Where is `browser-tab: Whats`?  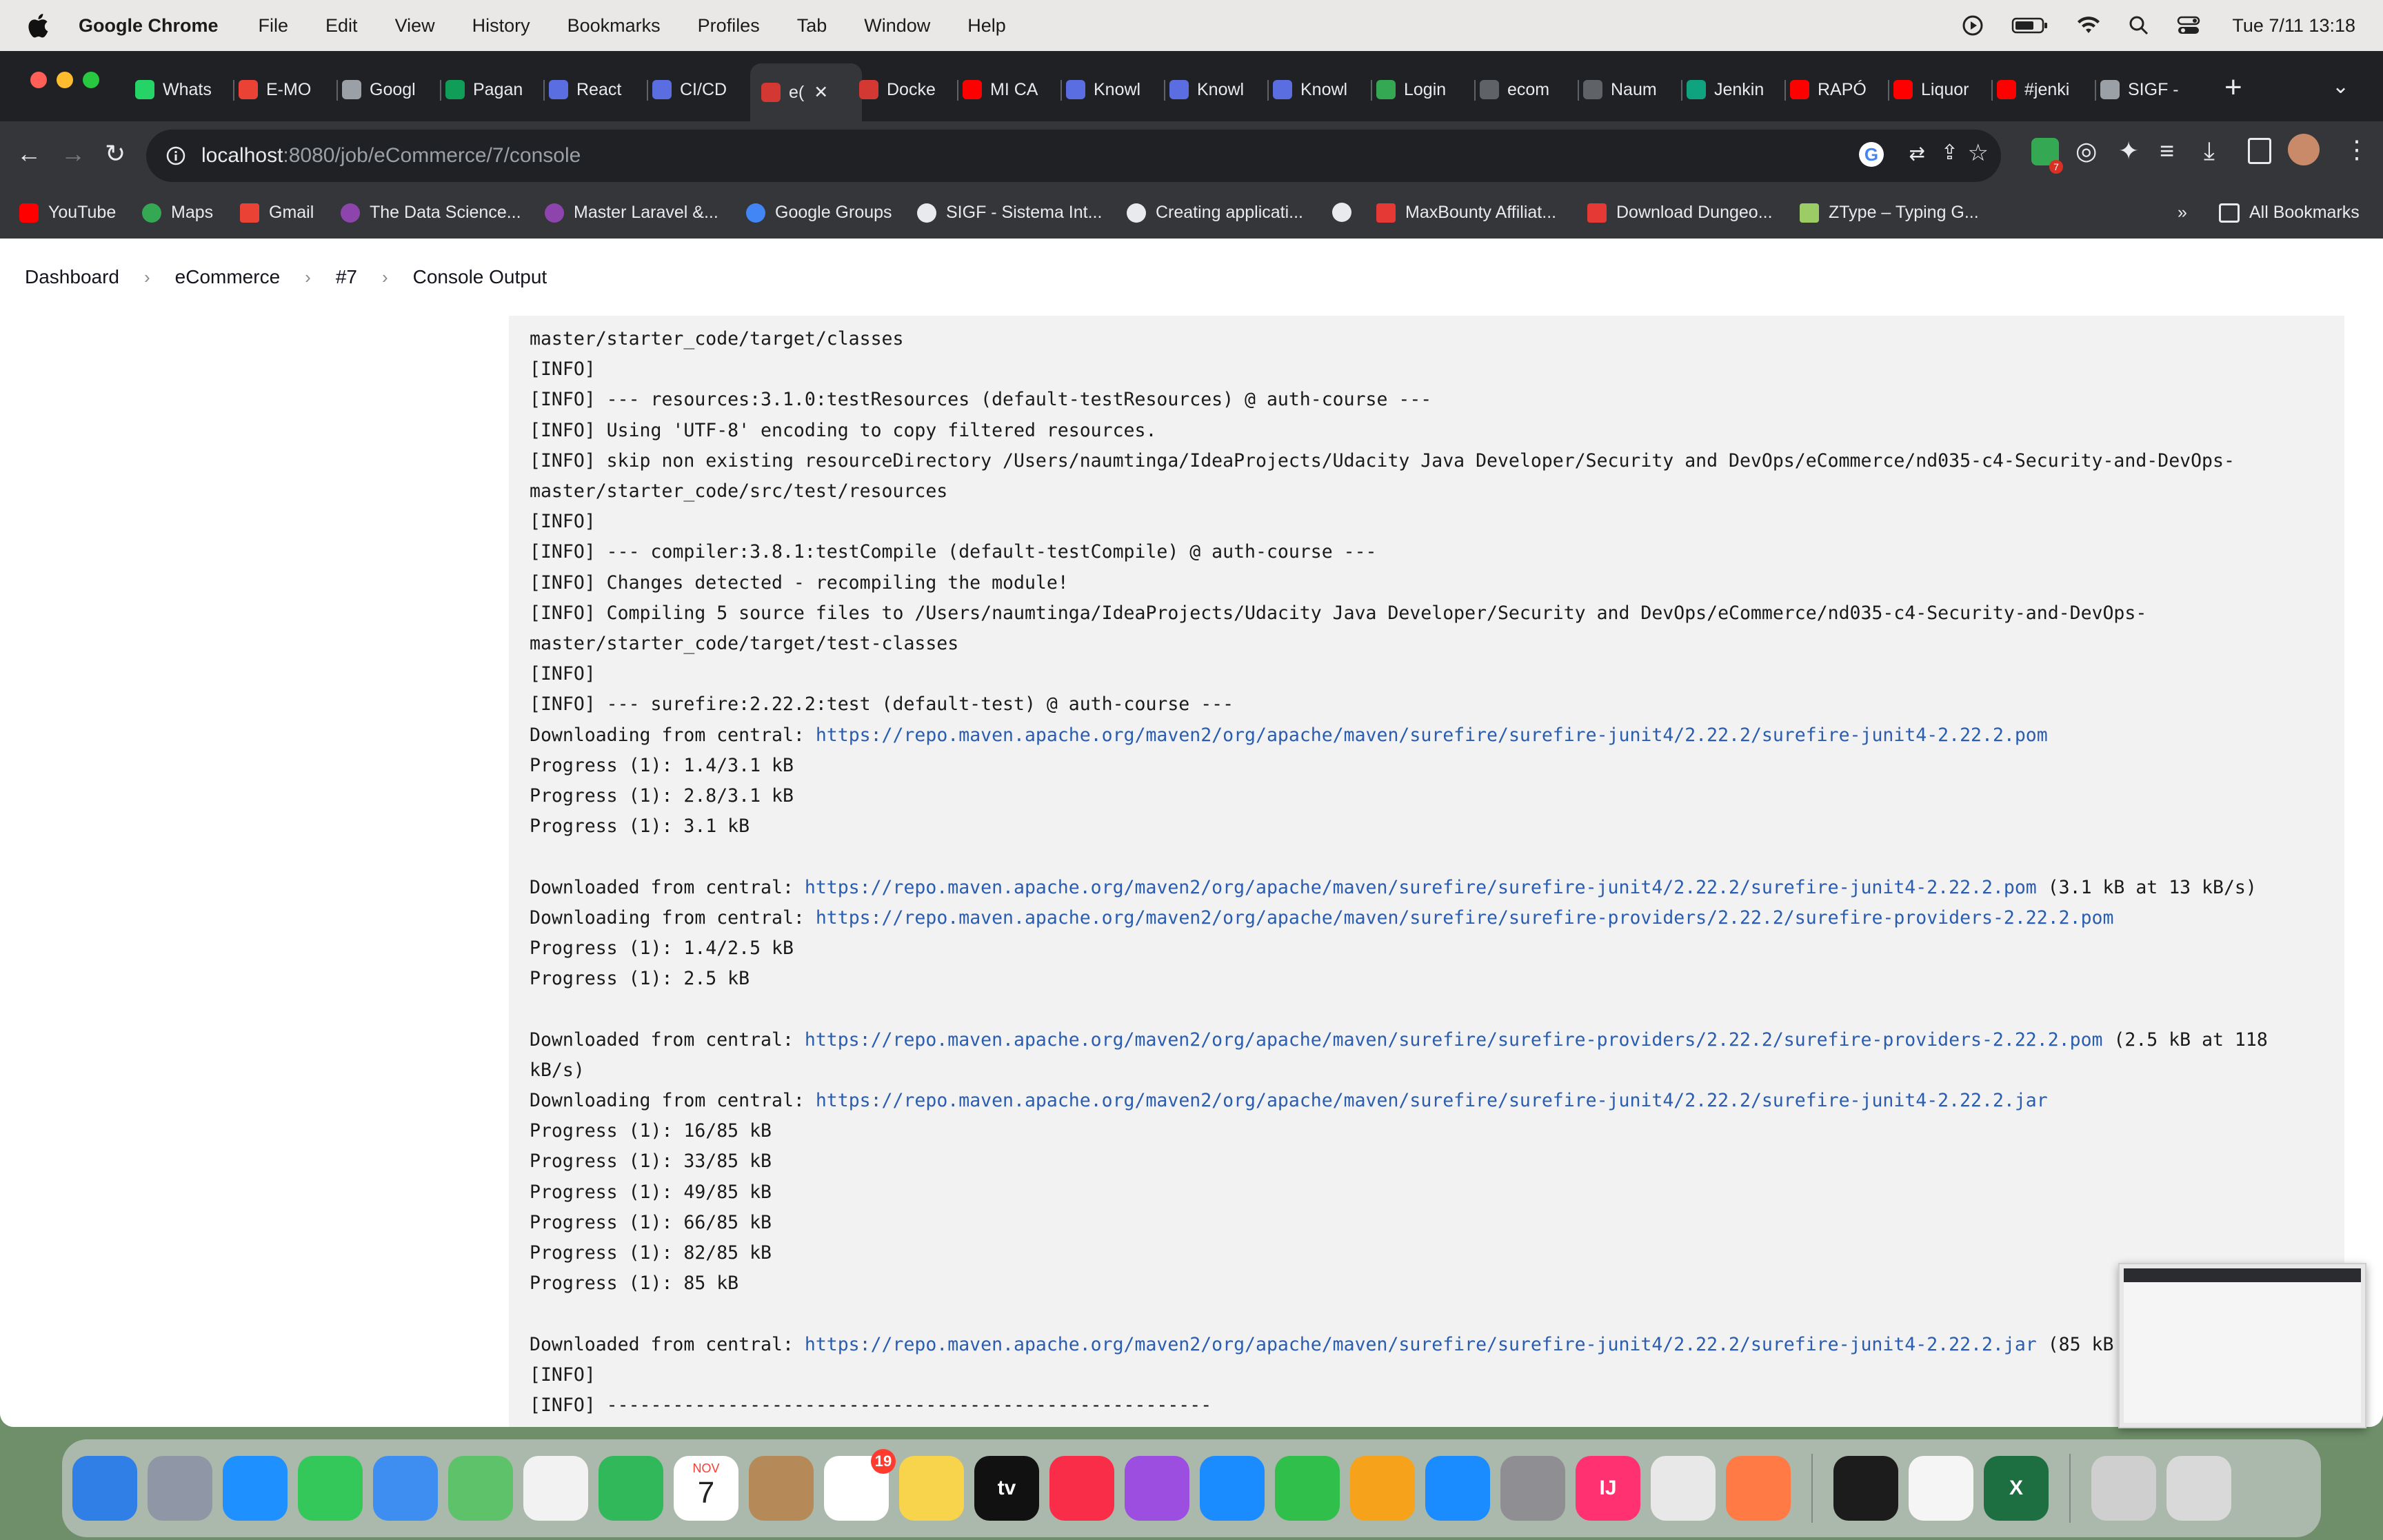 browser-tab: Whats is located at coordinates (180, 90).